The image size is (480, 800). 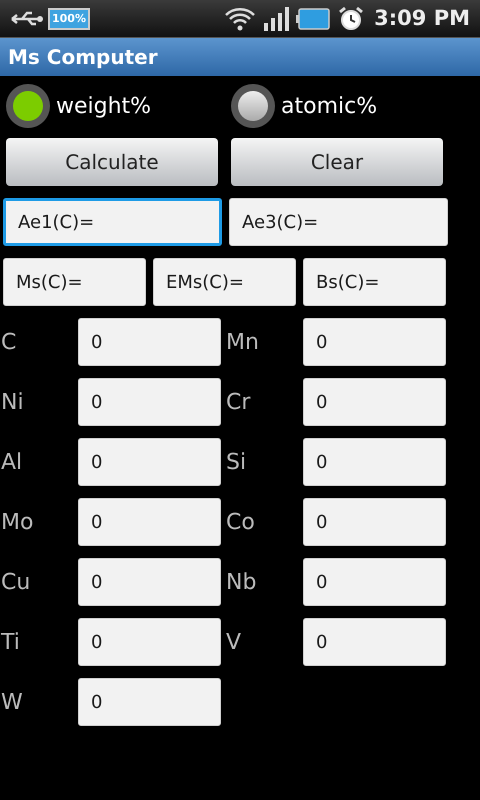 What do you see at coordinates (329, 106) in the screenshot?
I see `radio-label: atomic%` at bounding box center [329, 106].